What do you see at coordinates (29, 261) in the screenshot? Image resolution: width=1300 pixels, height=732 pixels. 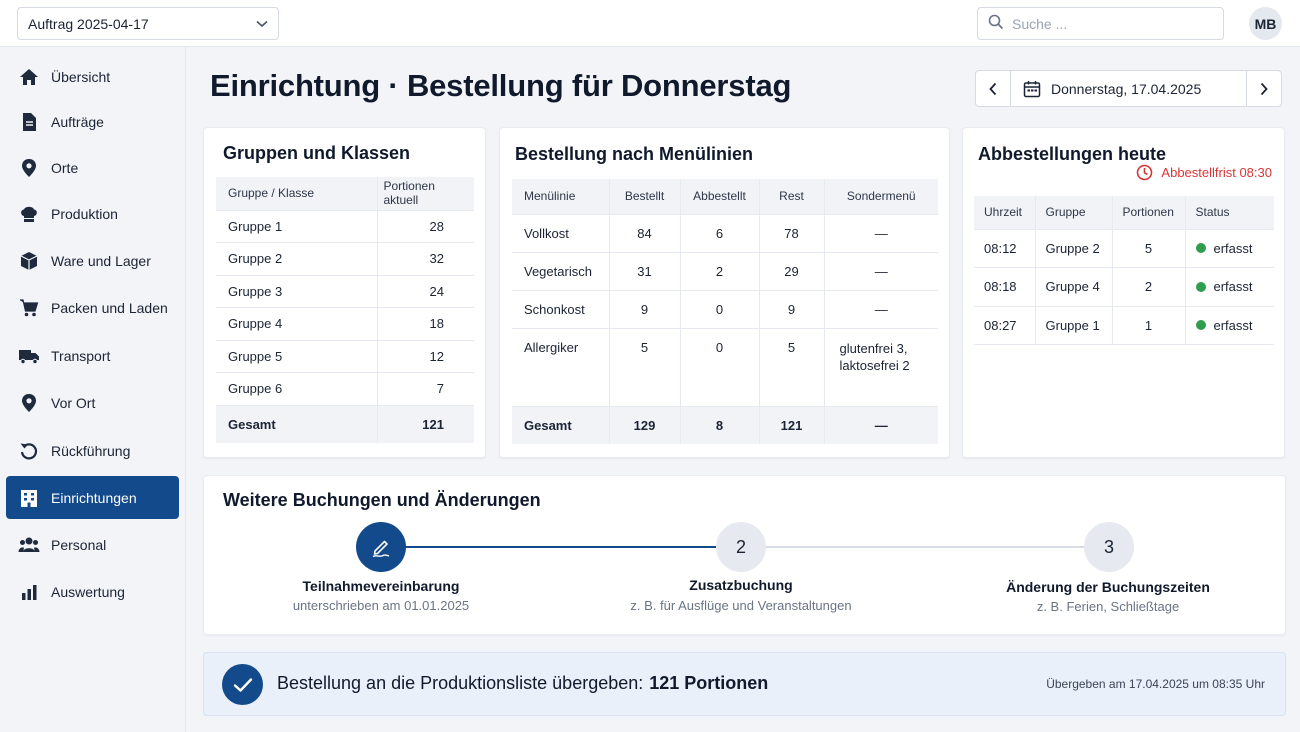 I see `box-icon` at bounding box center [29, 261].